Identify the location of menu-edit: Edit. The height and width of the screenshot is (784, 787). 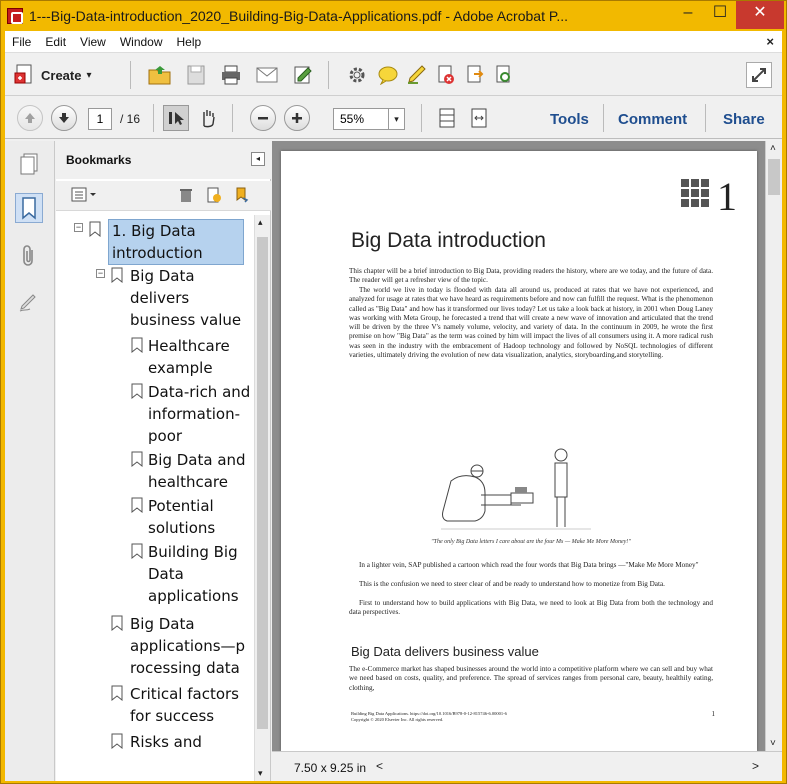
(55, 42).